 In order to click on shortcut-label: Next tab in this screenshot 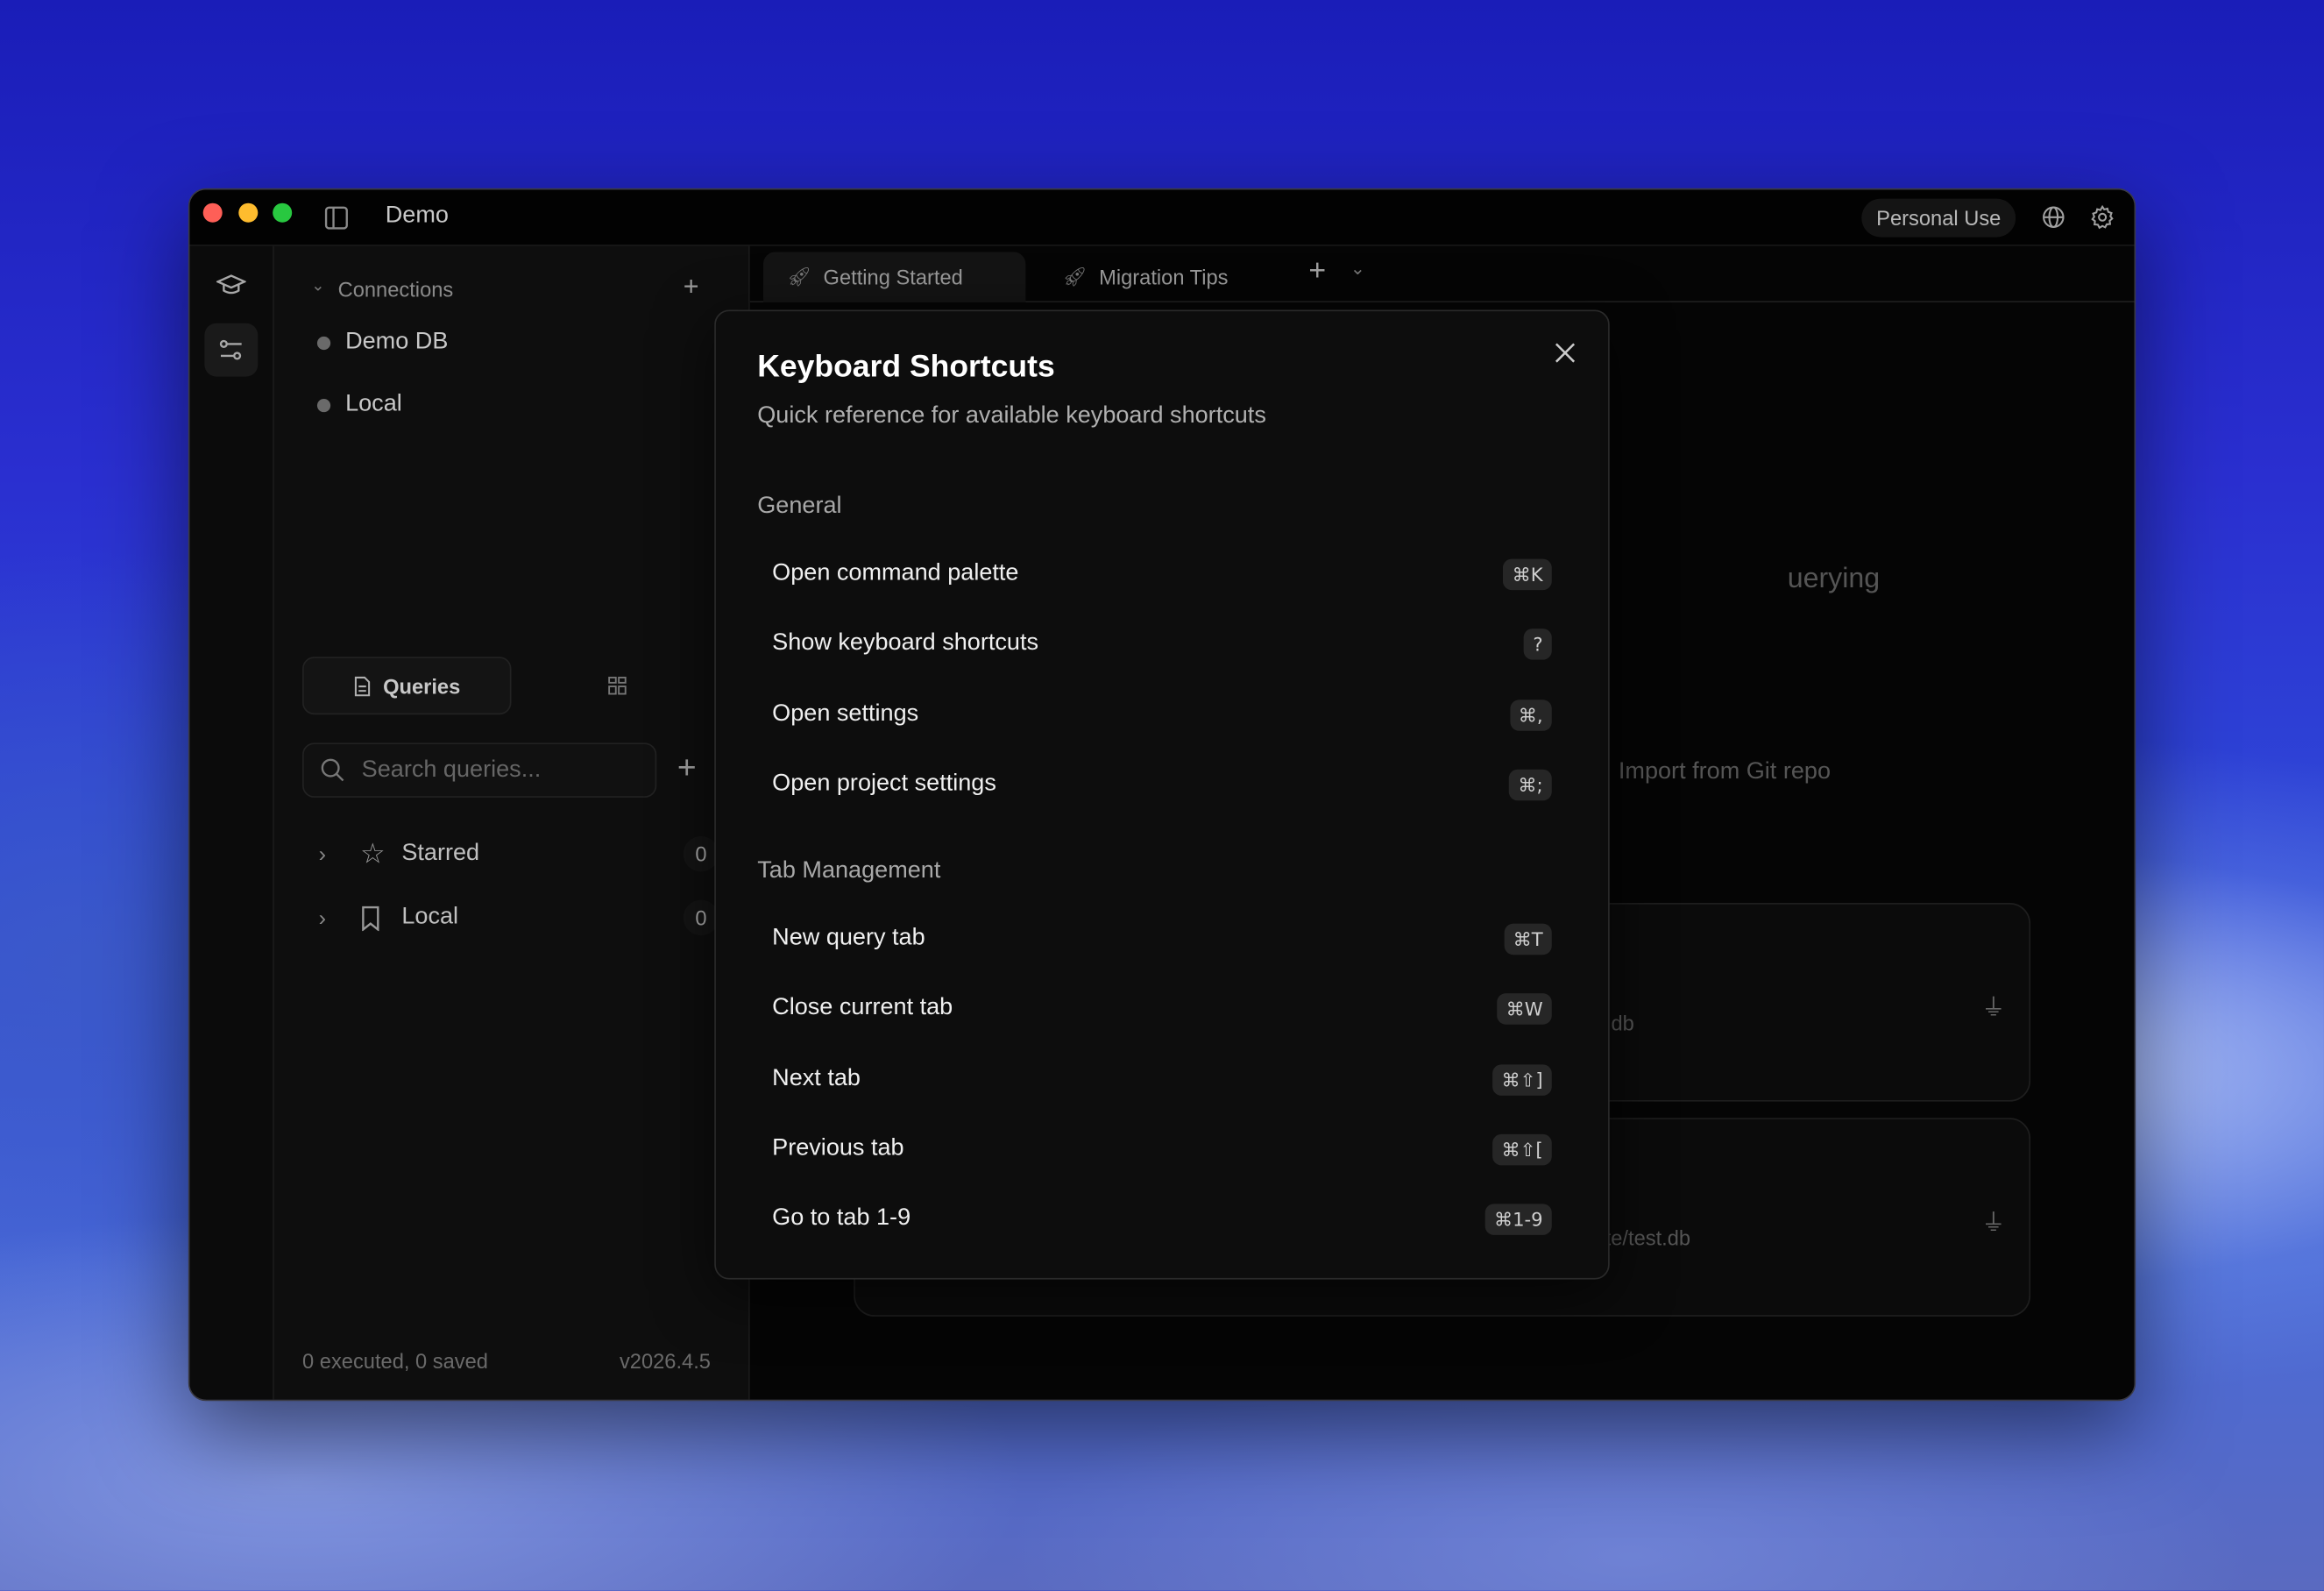, I will do `click(816, 1078)`.